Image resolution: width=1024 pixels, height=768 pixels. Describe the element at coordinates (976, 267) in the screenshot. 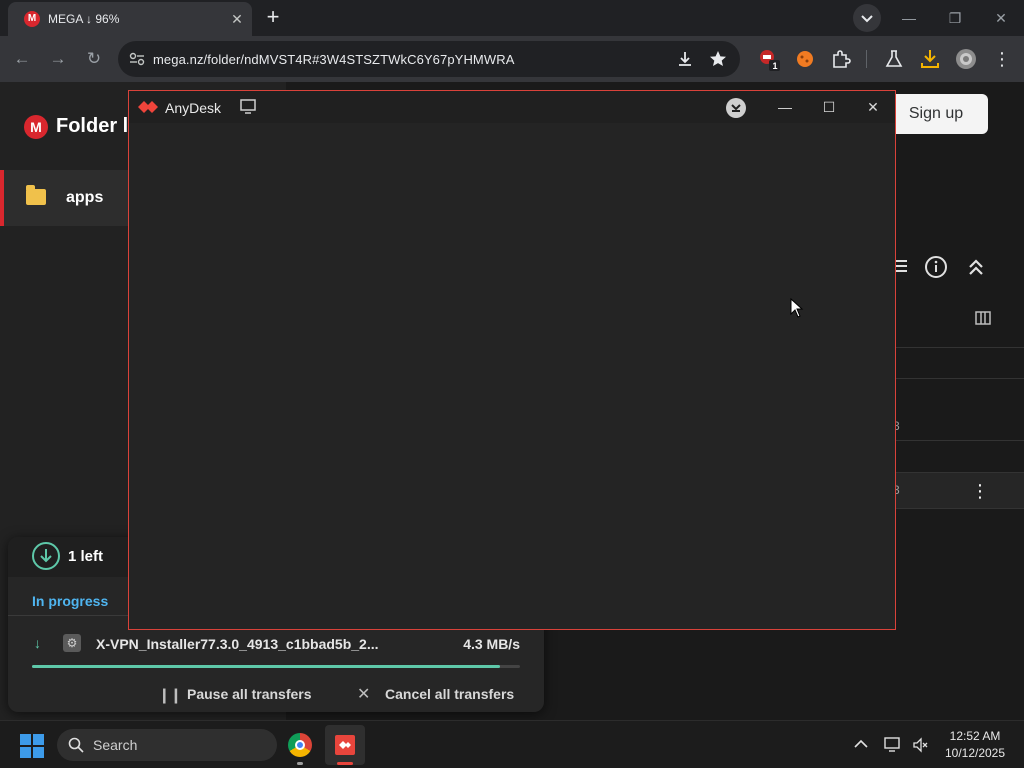

I see `collapse-chevrons-icon` at that location.